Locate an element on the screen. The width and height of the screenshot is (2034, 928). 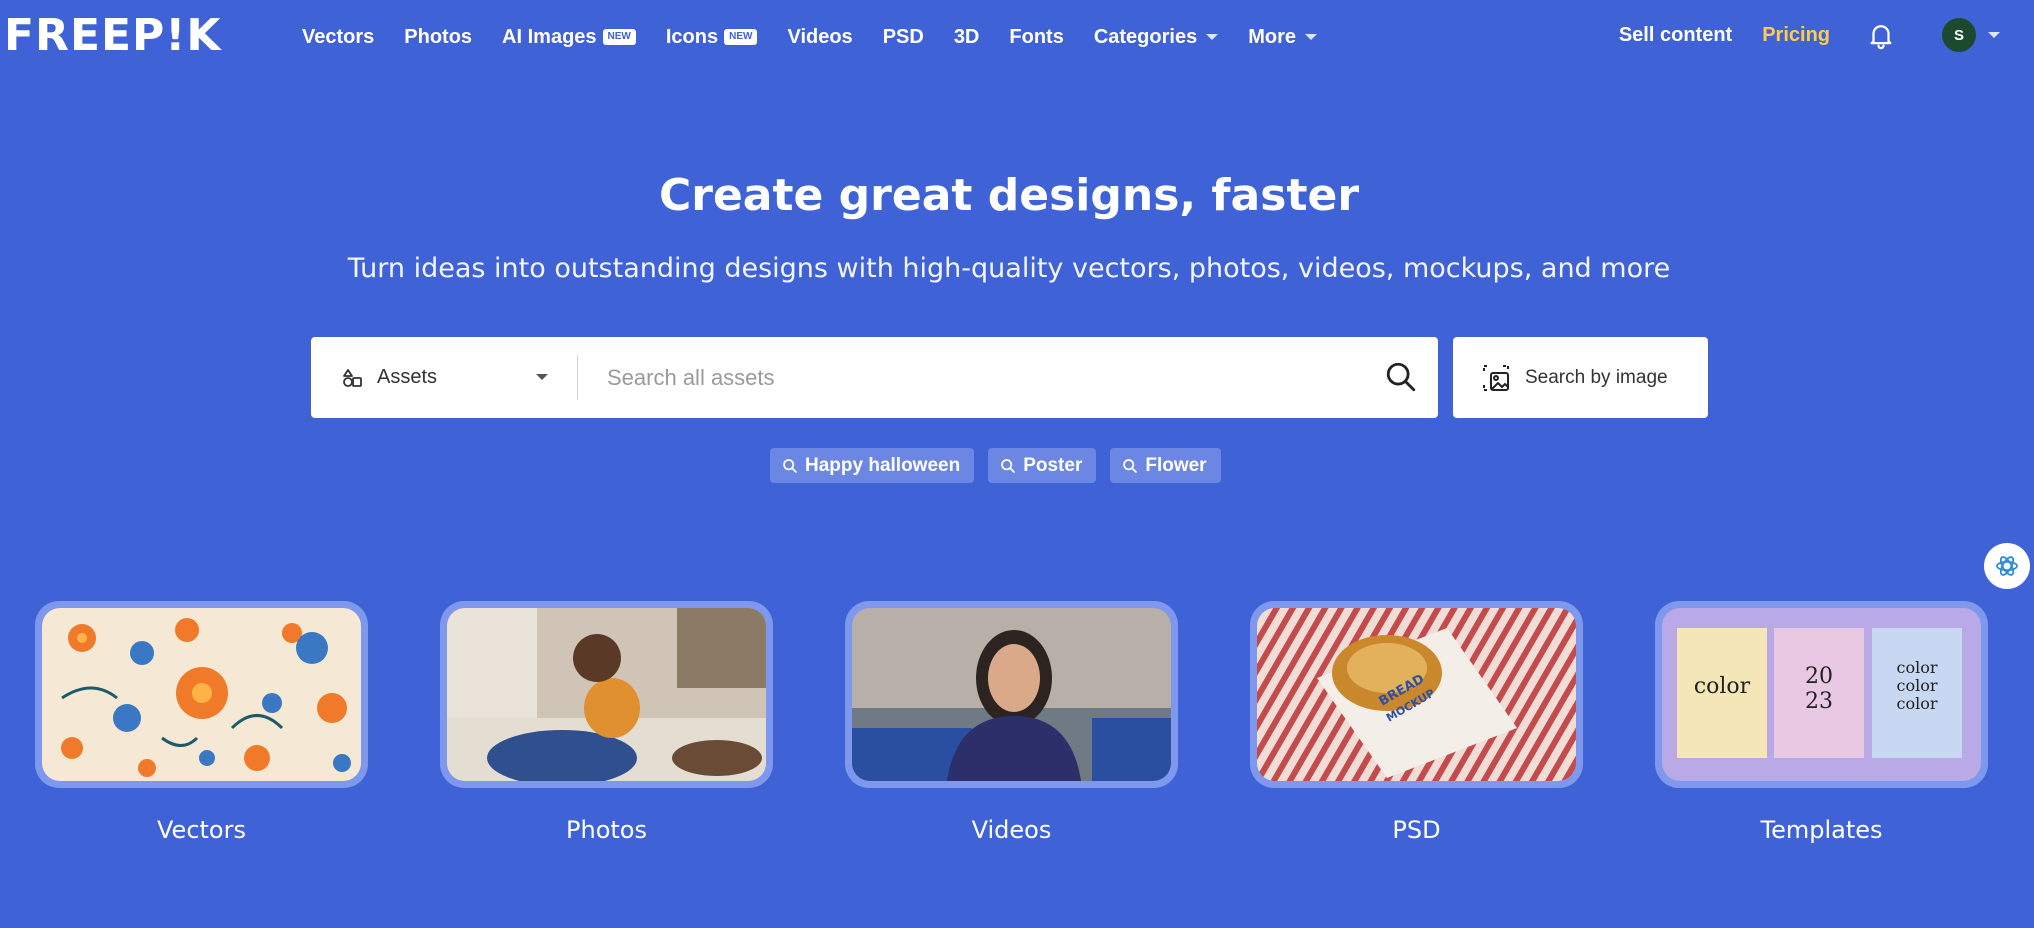
nav-videos: Videos is located at coordinates (819, 37).